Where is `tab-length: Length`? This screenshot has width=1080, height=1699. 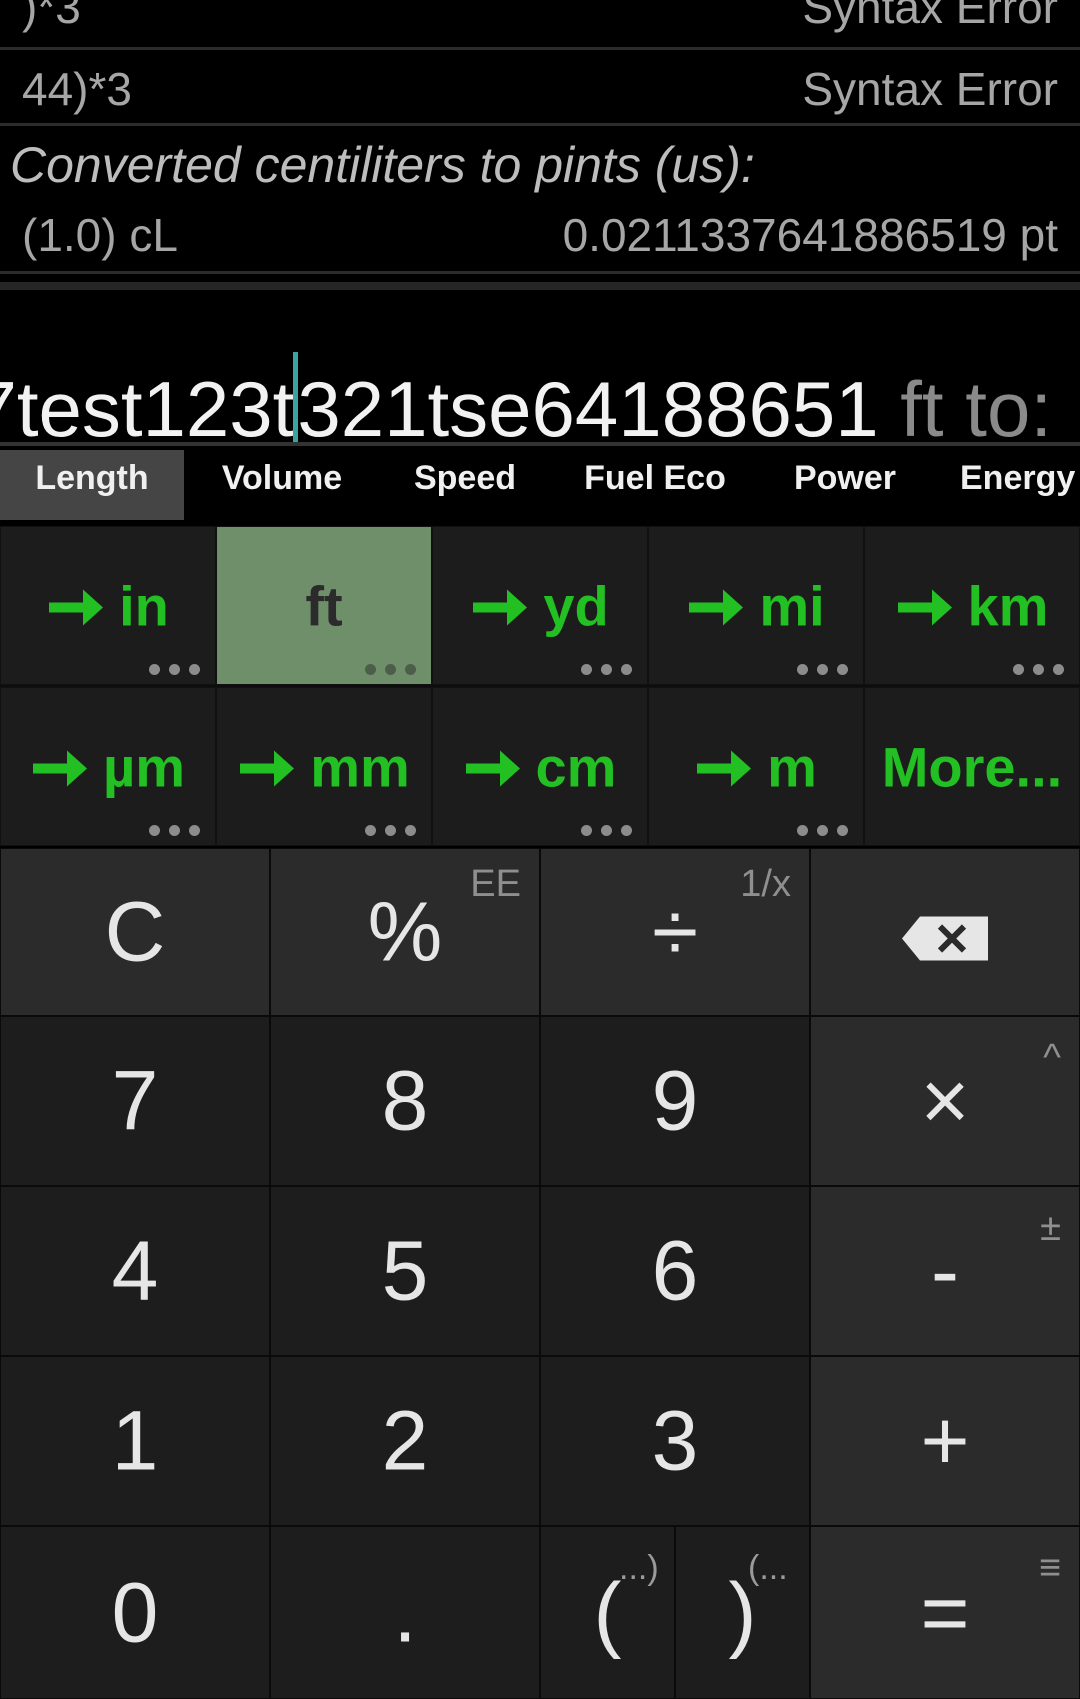 tab-length: Length is located at coordinates (92, 485).